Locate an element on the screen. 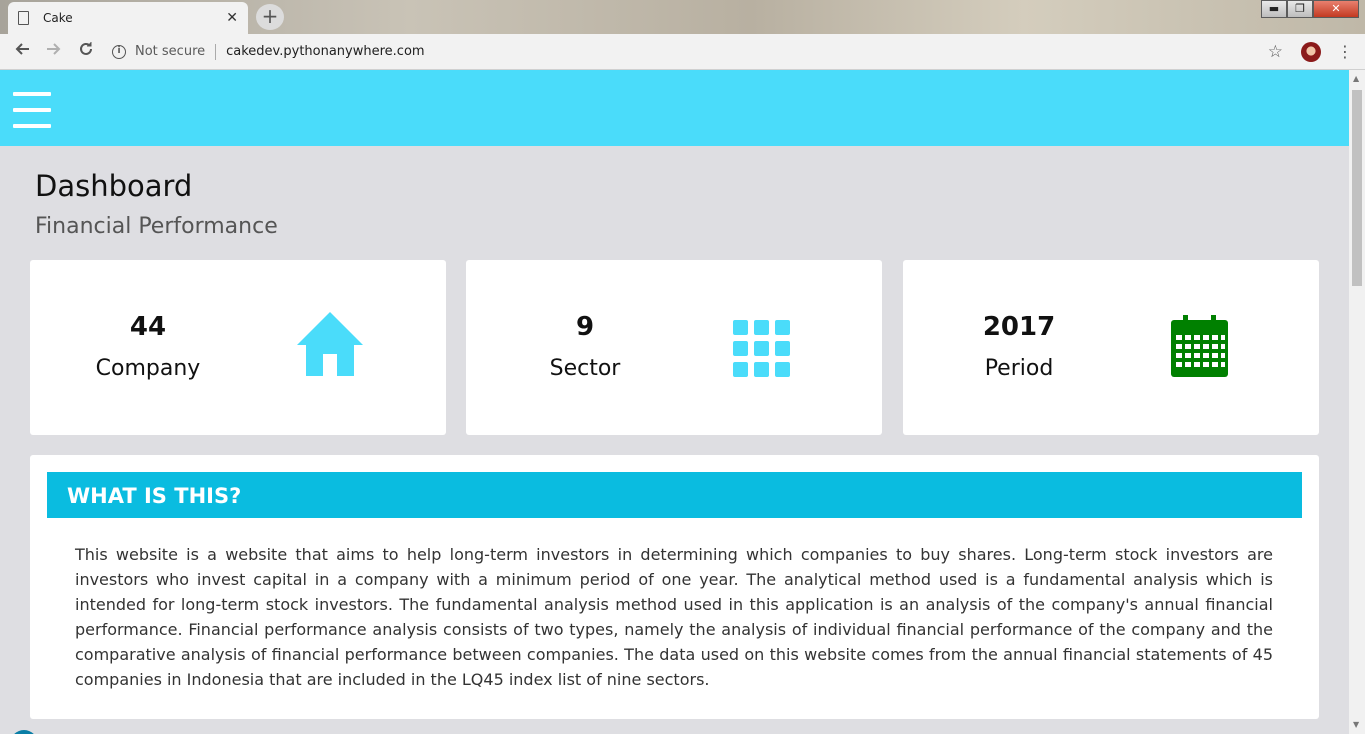 Image resolution: width=1365 pixels, height=734 pixels. back-button is located at coordinates (22, 51).